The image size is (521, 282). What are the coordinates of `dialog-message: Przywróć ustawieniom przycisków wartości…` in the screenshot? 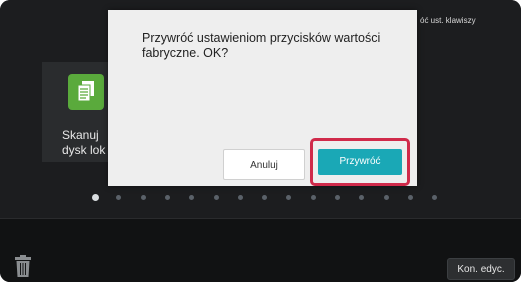 It's located at (261, 45).